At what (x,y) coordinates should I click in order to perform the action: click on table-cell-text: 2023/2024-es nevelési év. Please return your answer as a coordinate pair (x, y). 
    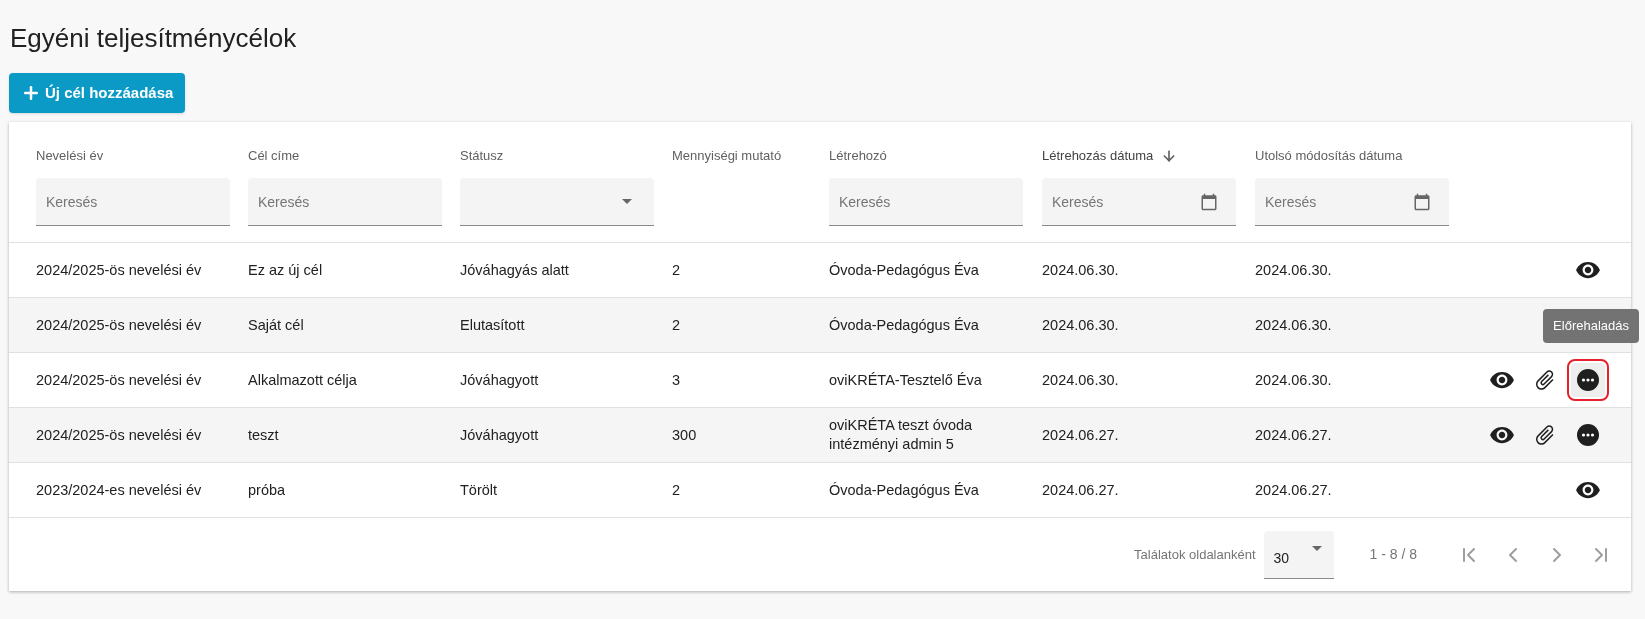
    Looking at the image, I should click on (119, 490).